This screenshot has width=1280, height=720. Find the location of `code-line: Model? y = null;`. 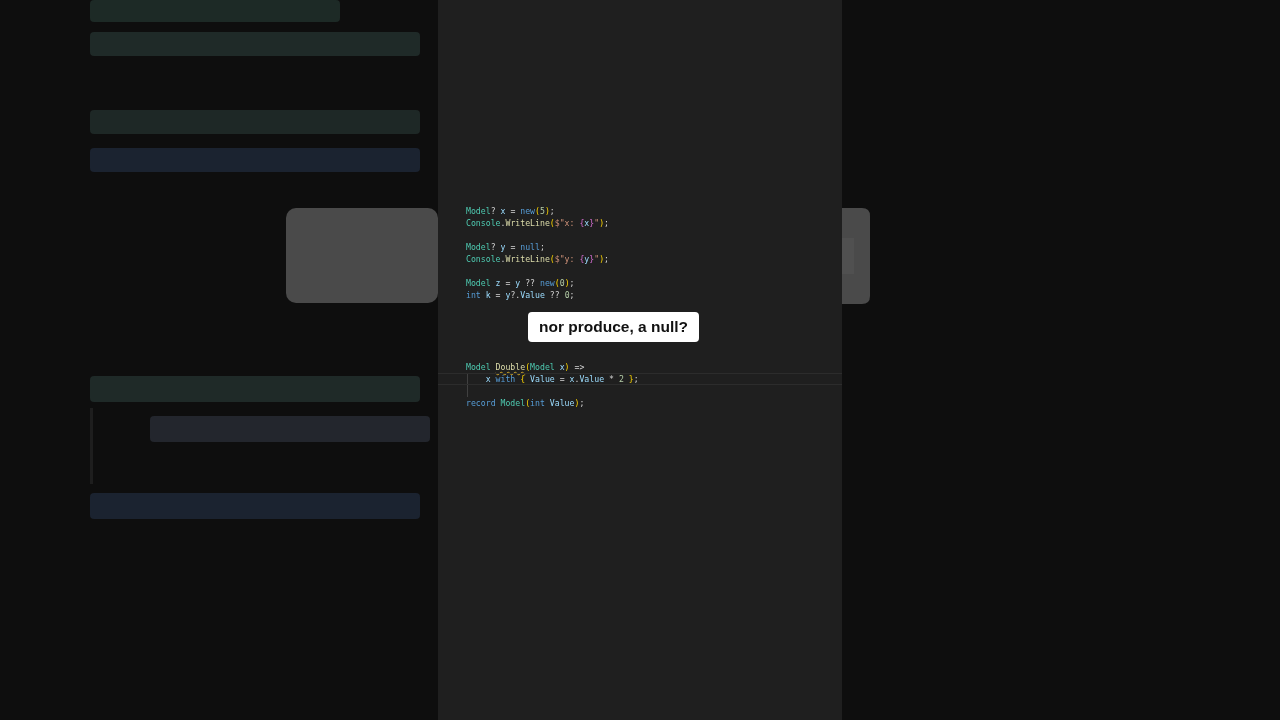

code-line: Model? y = null; is located at coordinates (505, 247).